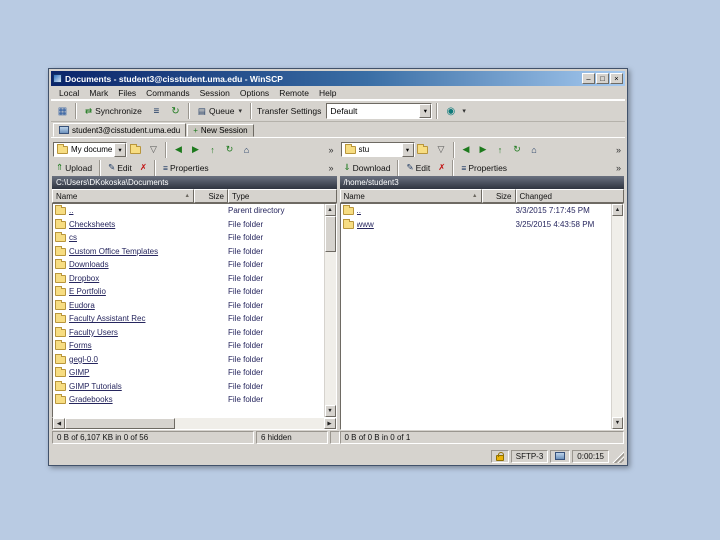 The image size is (720, 540). What do you see at coordinates (188, 319) in the screenshot?
I see `file-row: Faculty Assistant Rec File folder` at bounding box center [188, 319].